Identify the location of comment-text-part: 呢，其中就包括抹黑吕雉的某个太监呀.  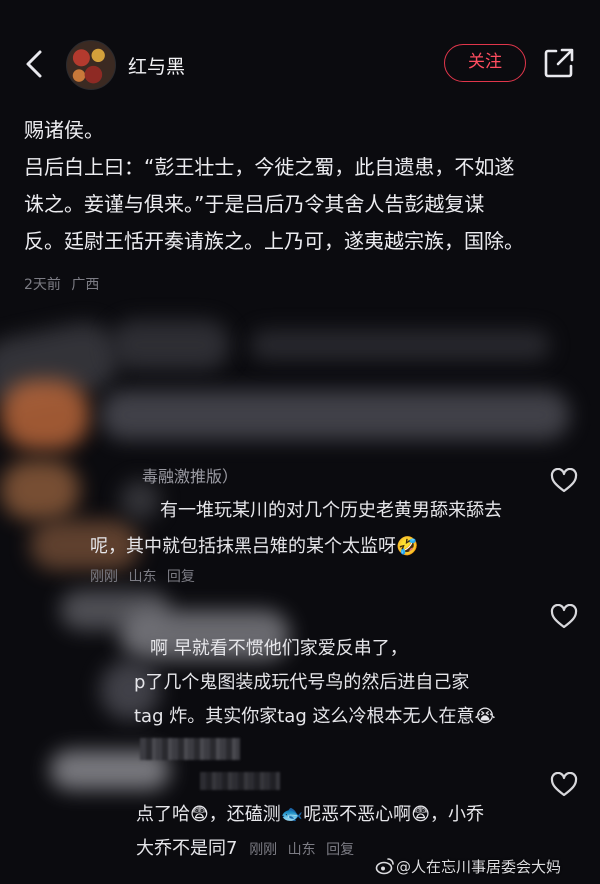
(243, 546).